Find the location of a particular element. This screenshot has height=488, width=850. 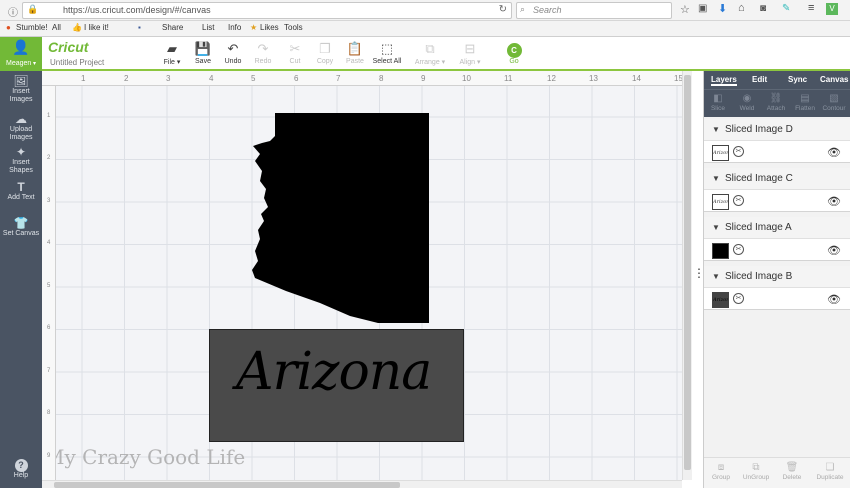

layer-tools: ◧ Slice ◉ Weld ⛓ Attach ▤ Flatten ▧ Contour is located at coordinates (777, 103).